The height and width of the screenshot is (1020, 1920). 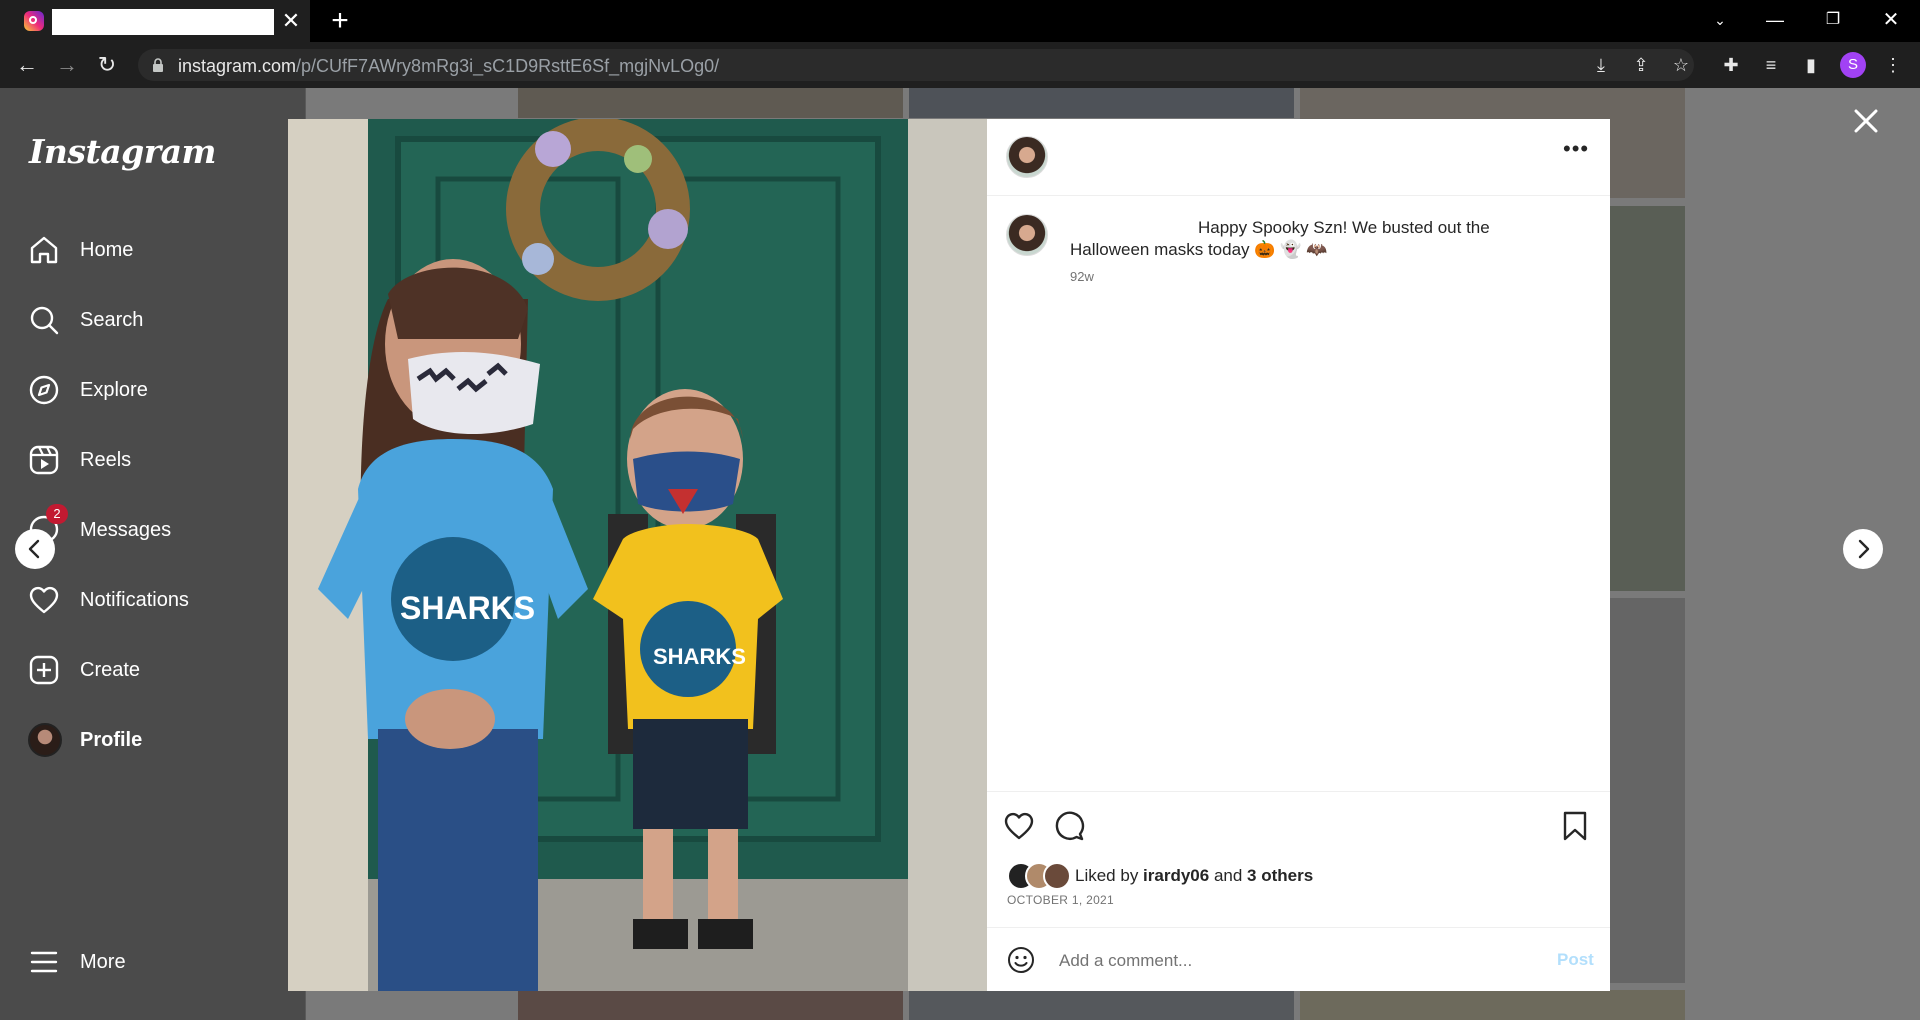 I want to click on media-queue-icon: ≡, so click(x=1771, y=65).